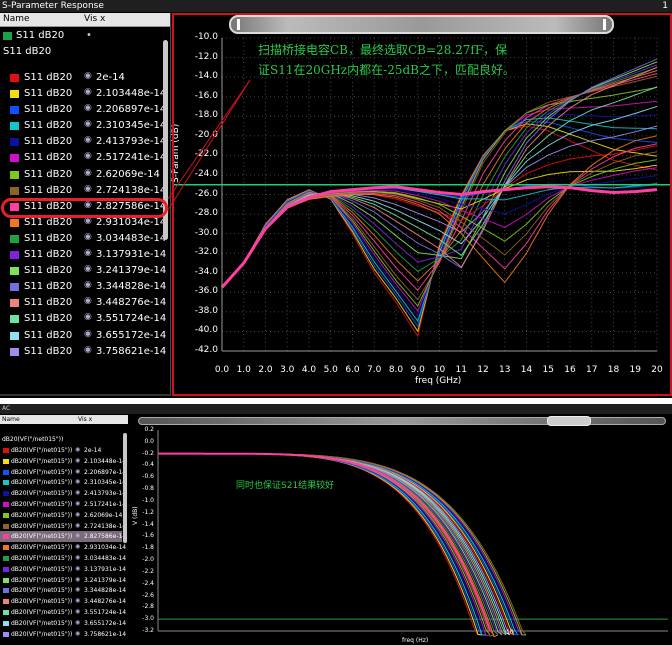 The width and height of the screenshot is (672, 645). I want to click on trace-row: dB20(VF("/net015")) ◉ 2.310345e-14, so click(63, 482).